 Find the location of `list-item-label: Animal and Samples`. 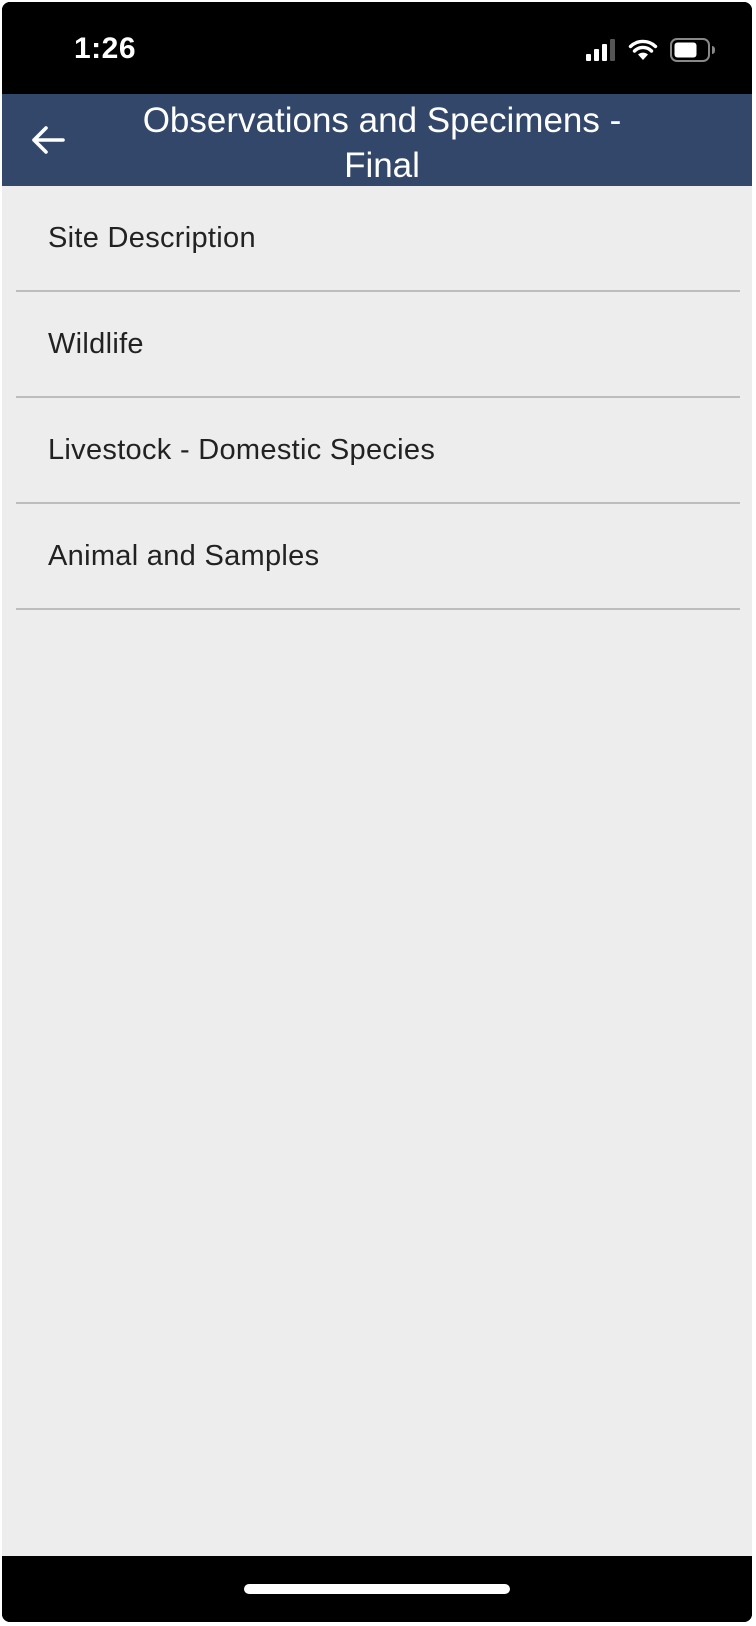

list-item-label: Animal and Samples is located at coordinates (184, 555).